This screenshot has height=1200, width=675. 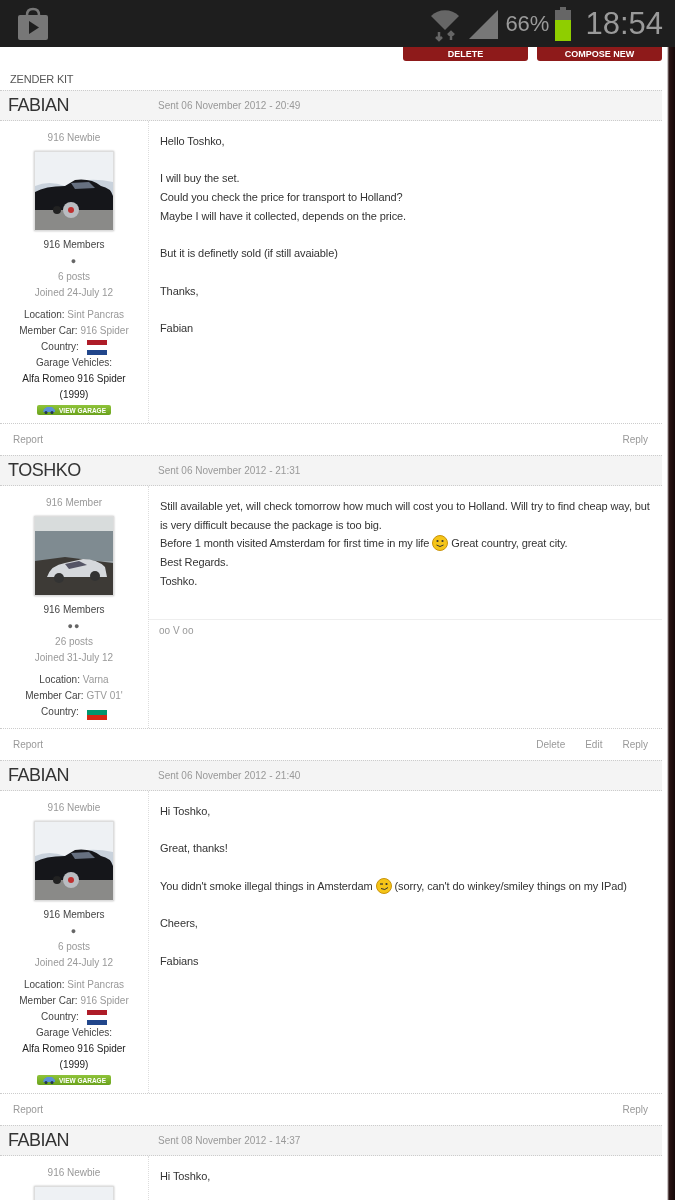 I want to click on message-text: You didn't smoke illegal things in Amsterdam (sorry, can't do winkey/smiley things on my IPad), so click(x=394, y=886).